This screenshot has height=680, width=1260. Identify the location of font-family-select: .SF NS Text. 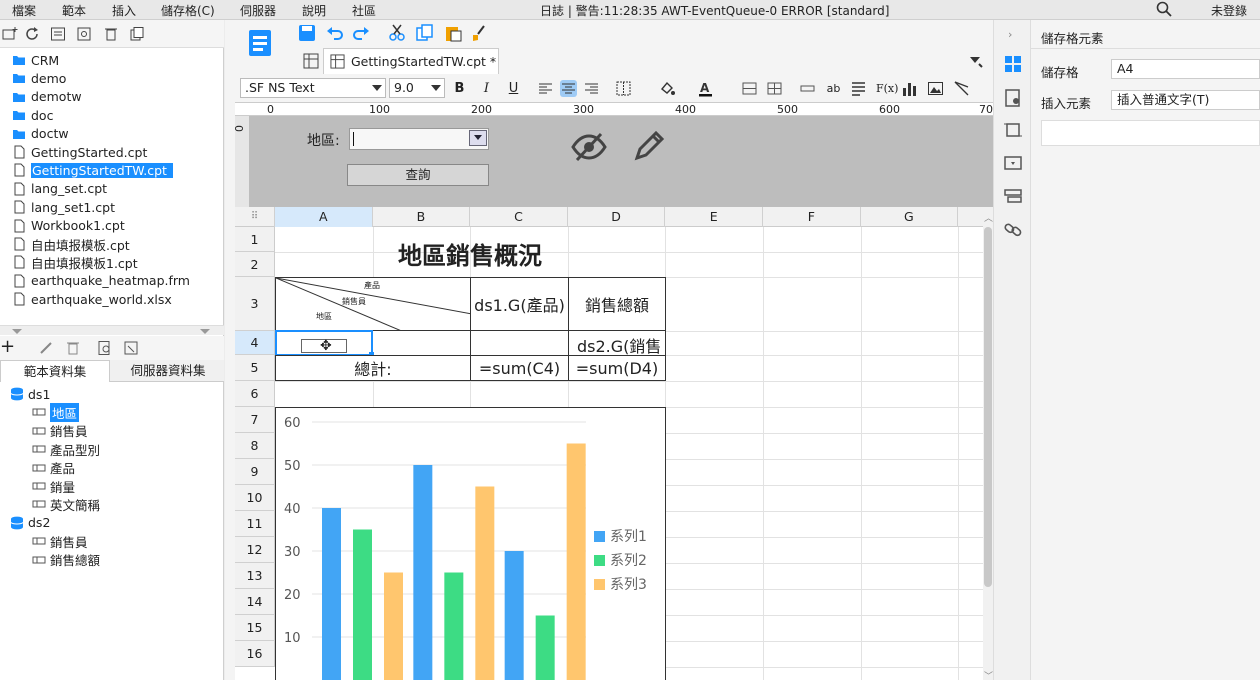
(313, 88).